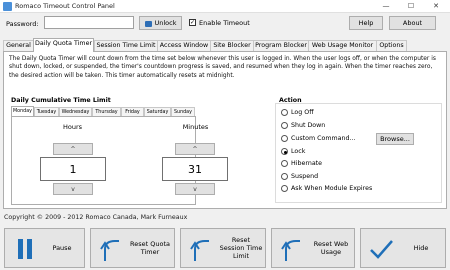  What do you see at coordinates (241, 248) in the screenshot?
I see `reset-session-label: Reset Session Time Limit` at bounding box center [241, 248].